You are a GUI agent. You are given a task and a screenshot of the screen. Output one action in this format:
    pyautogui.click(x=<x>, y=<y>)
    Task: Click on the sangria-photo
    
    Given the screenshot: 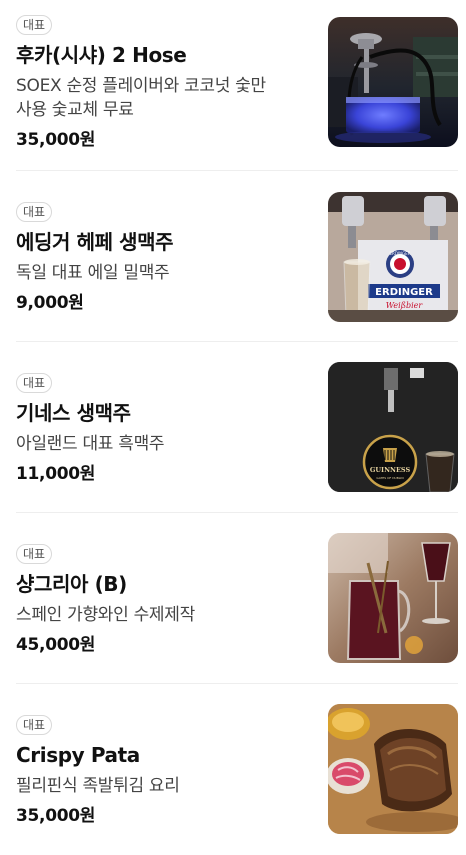 What is the action you would take?
    pyautogui.click(x=393, y=598)
    